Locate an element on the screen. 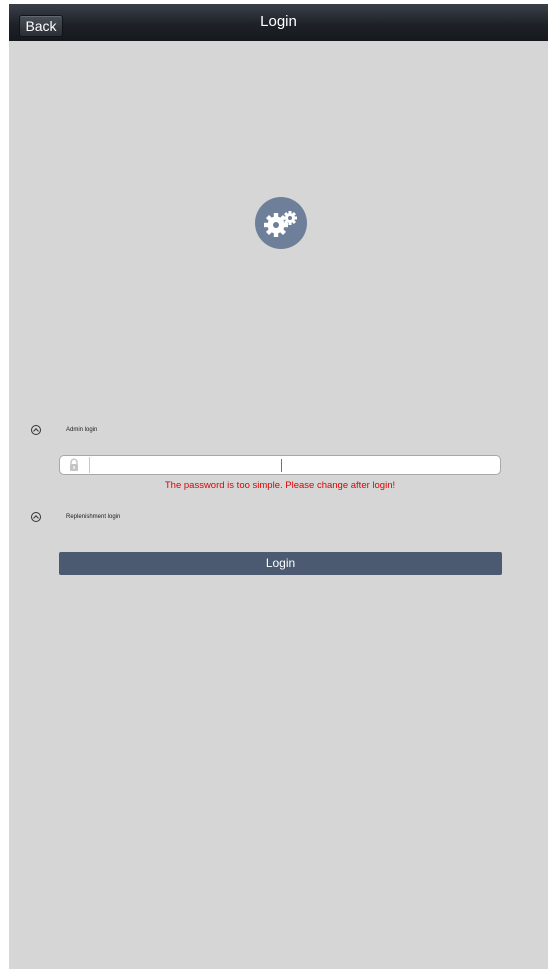 The image size is (548, 969). page-title: Login is located at coordinates (278, 21).